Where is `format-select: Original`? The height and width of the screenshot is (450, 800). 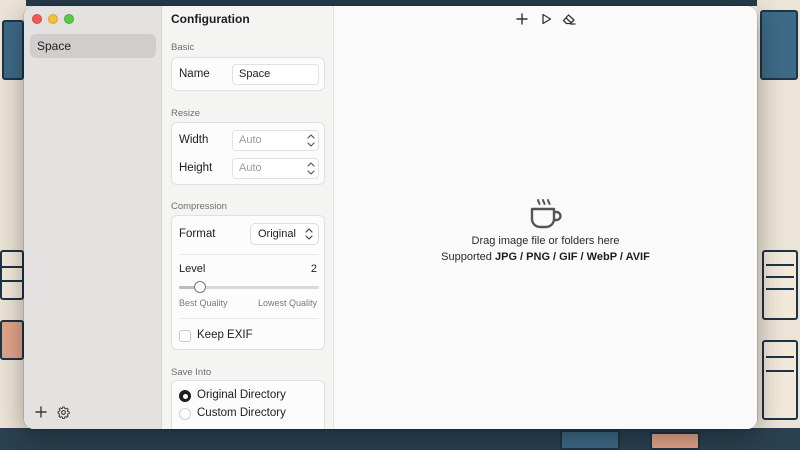
format-select: Original is located at coordinates (284, 234).